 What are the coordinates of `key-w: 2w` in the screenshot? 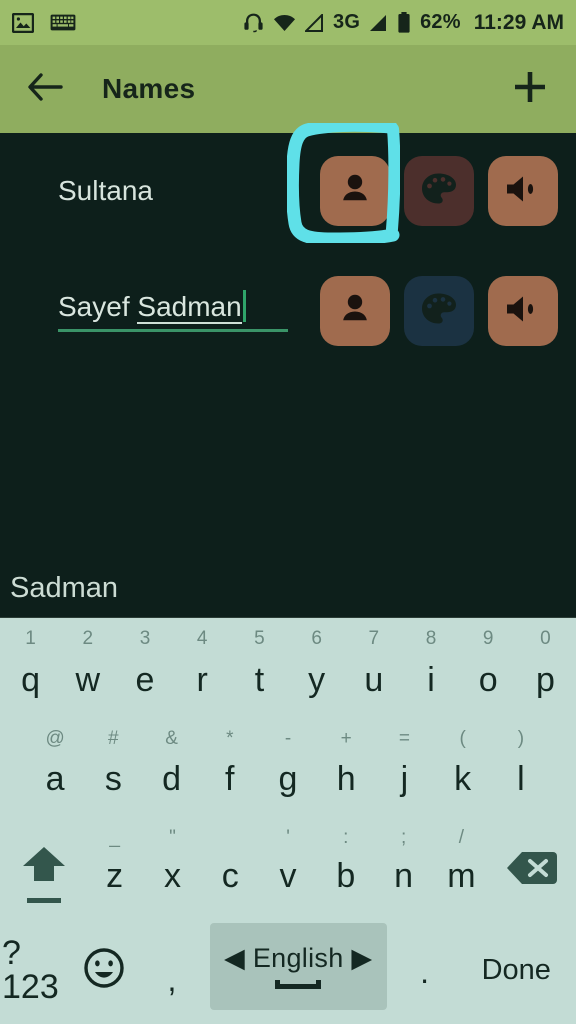 It's located at (87, 672).